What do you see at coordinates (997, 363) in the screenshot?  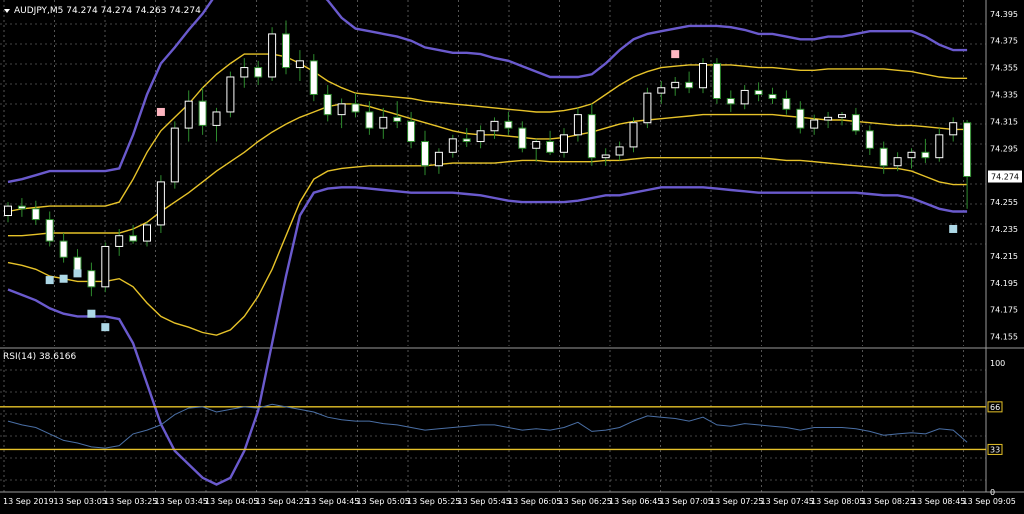 I see `rsi-tick-label: 100` at bounding box center [997, 363].